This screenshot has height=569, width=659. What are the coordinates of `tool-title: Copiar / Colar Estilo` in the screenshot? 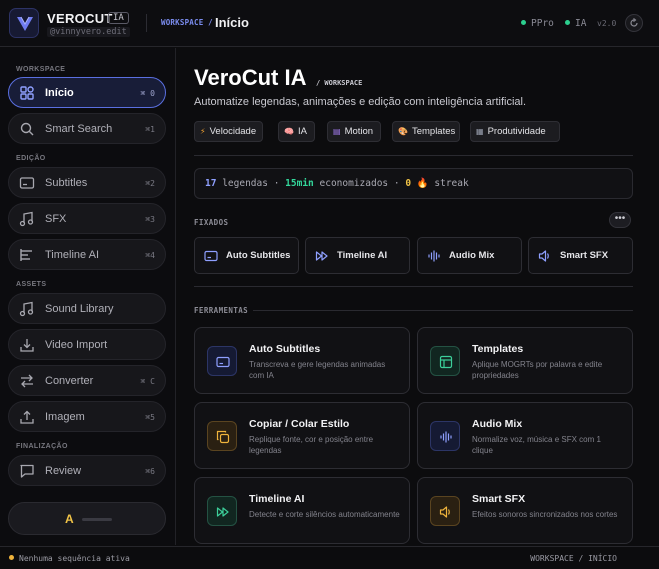 It's located at (299, 424).